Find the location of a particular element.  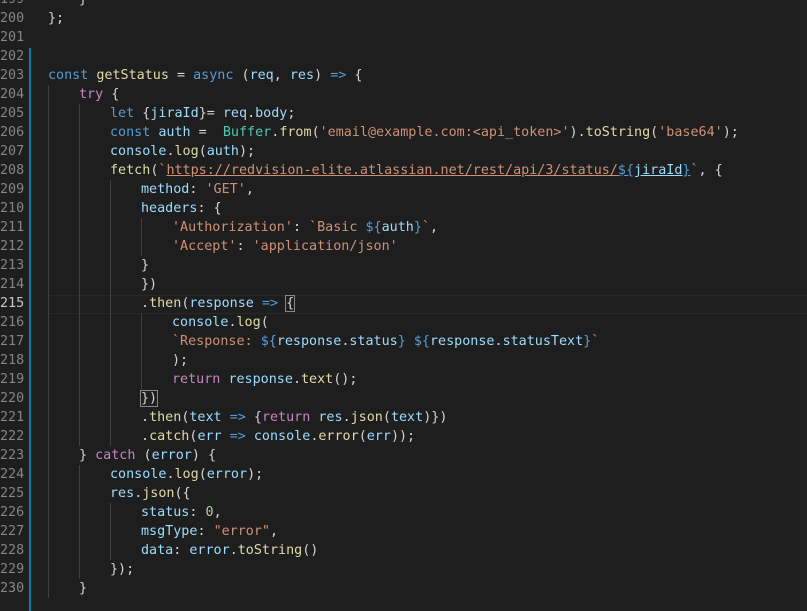

token: getStatus is located at coordinates (132, 75).